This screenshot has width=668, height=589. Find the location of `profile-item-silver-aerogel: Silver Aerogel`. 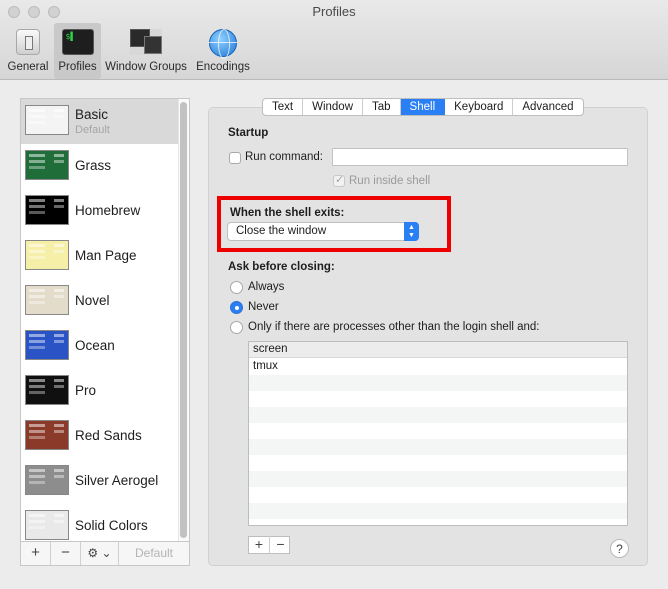

profile-item-silver-aerogel: Silver Aerogel is located at coordinates (100, 481).